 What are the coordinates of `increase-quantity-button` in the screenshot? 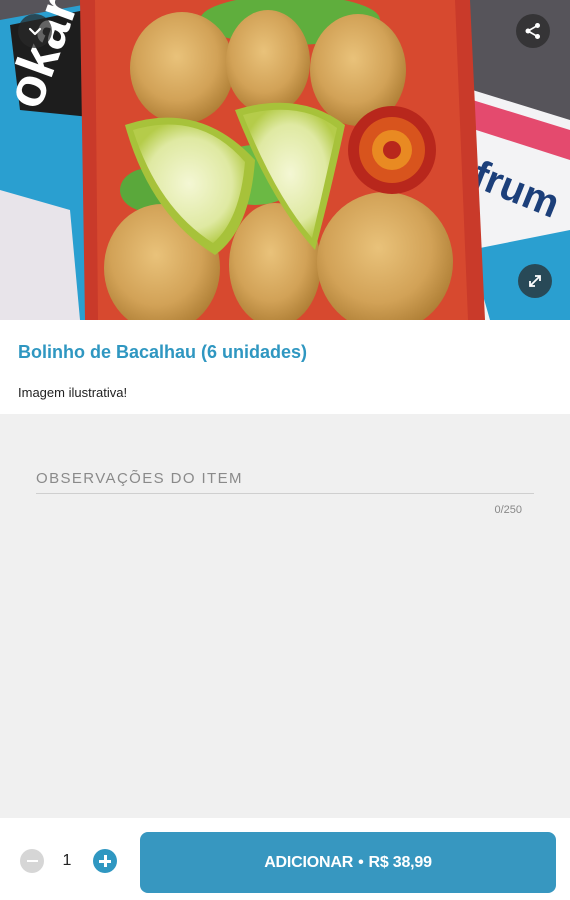 It's located at (105, 861).